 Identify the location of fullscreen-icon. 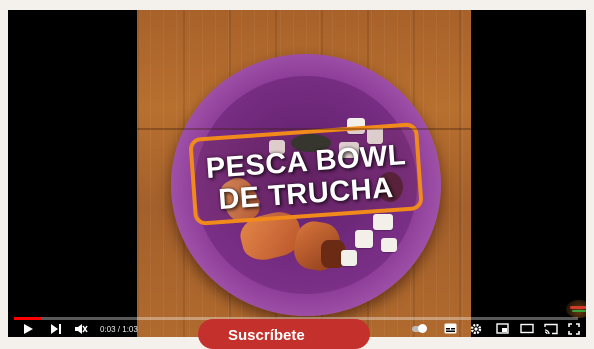
(574, 329).